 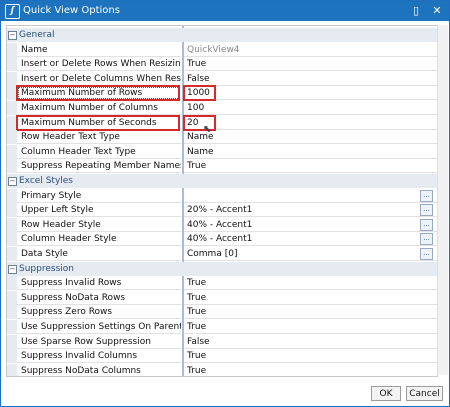 What do you see at coordinates (99, 283) in the screenshot?
I see `property-name: Suppress Invalid Rows` at bounding box center [99, 283].